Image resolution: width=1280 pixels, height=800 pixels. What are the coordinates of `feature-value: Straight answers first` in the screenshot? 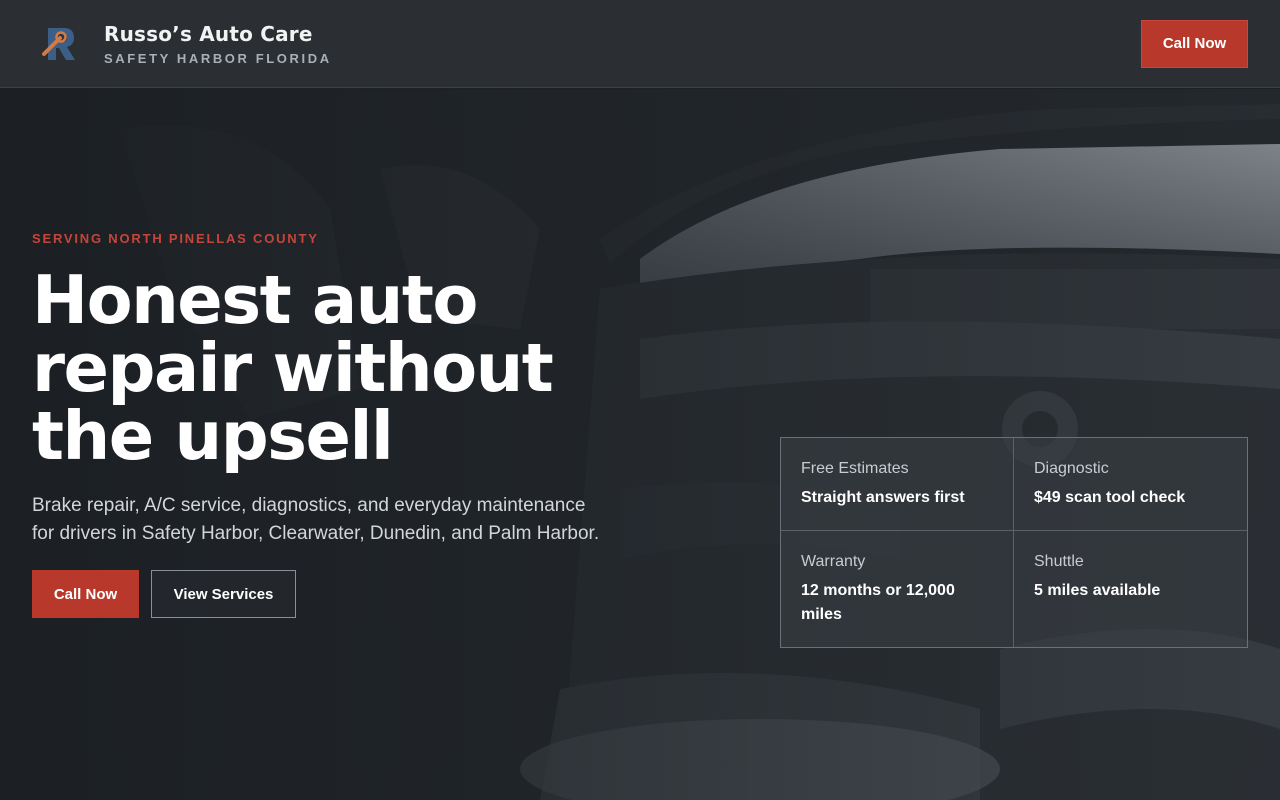 It's located at (883, 497).